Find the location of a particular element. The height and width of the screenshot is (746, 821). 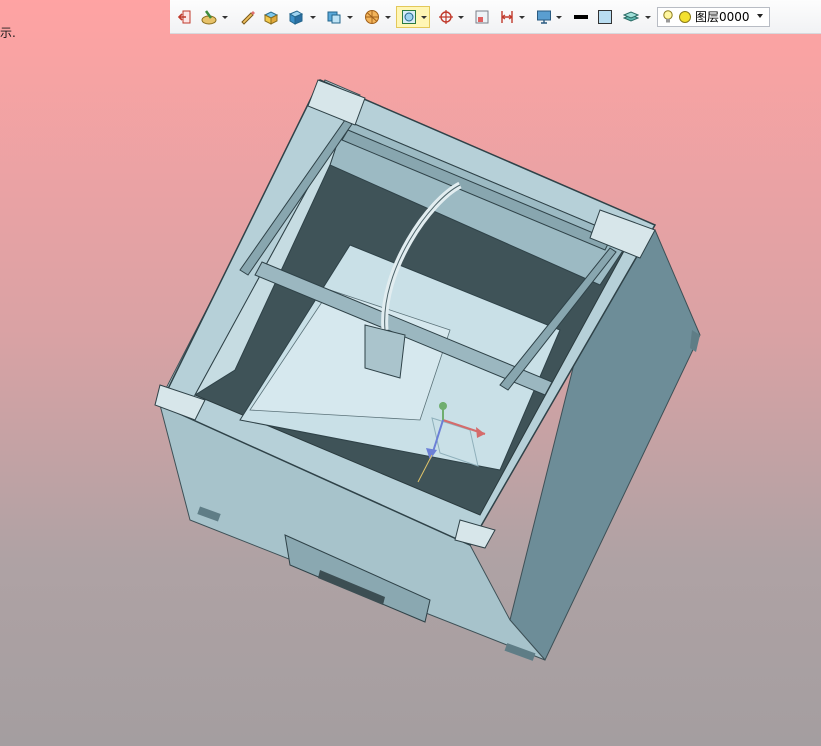

bulb-icon is located at coordinates (668, 18).